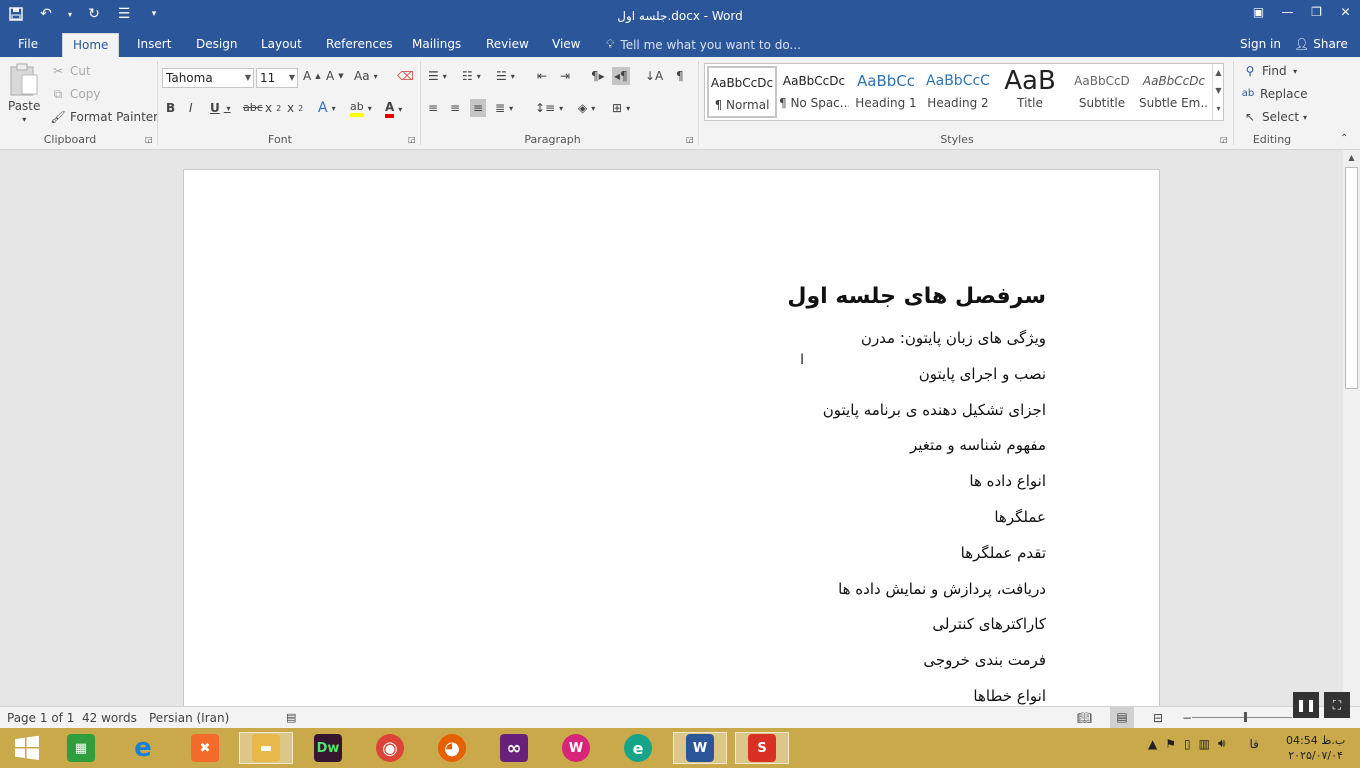  What do you see at coordinates (436, 45) in the screenshot?
I see `tab-mailings: Mailings` at bounding box center [436, 45].